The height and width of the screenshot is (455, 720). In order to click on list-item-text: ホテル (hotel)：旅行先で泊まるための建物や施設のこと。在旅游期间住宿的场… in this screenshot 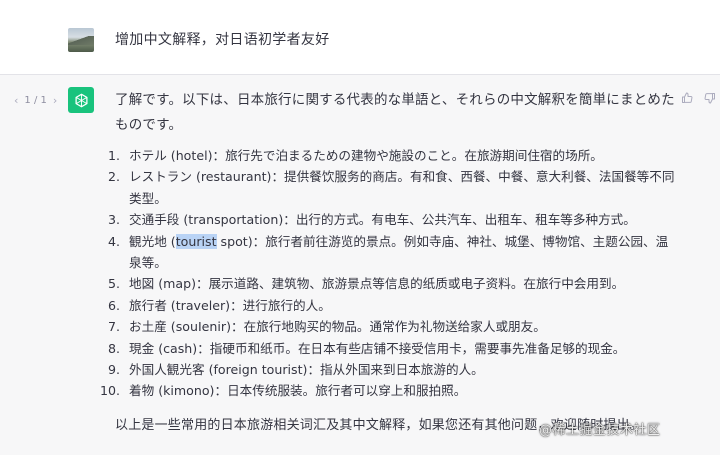, I will do `click(366, 155)`.